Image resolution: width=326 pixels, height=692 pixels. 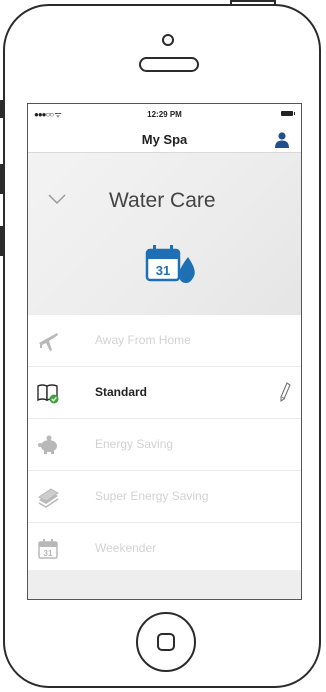 I want to click on piggy-bank-icon, so click(x=47, y=444).